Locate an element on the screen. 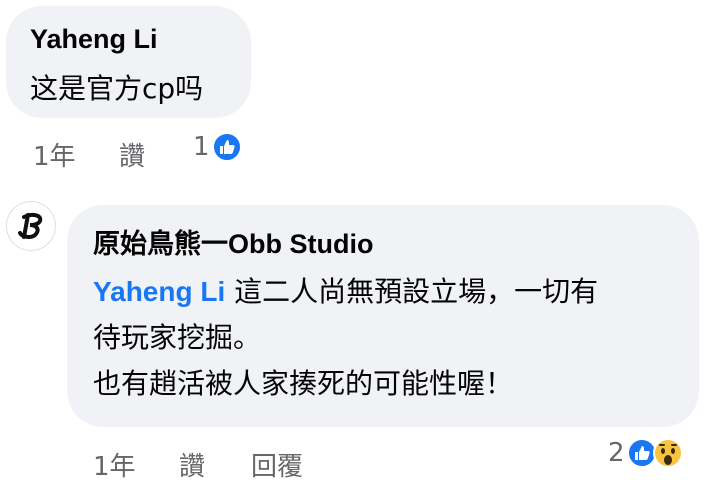 Image resolution: width=723 pixels, height=490 pixels. reaction-summary: 1 is located at coordinates (217, 147).